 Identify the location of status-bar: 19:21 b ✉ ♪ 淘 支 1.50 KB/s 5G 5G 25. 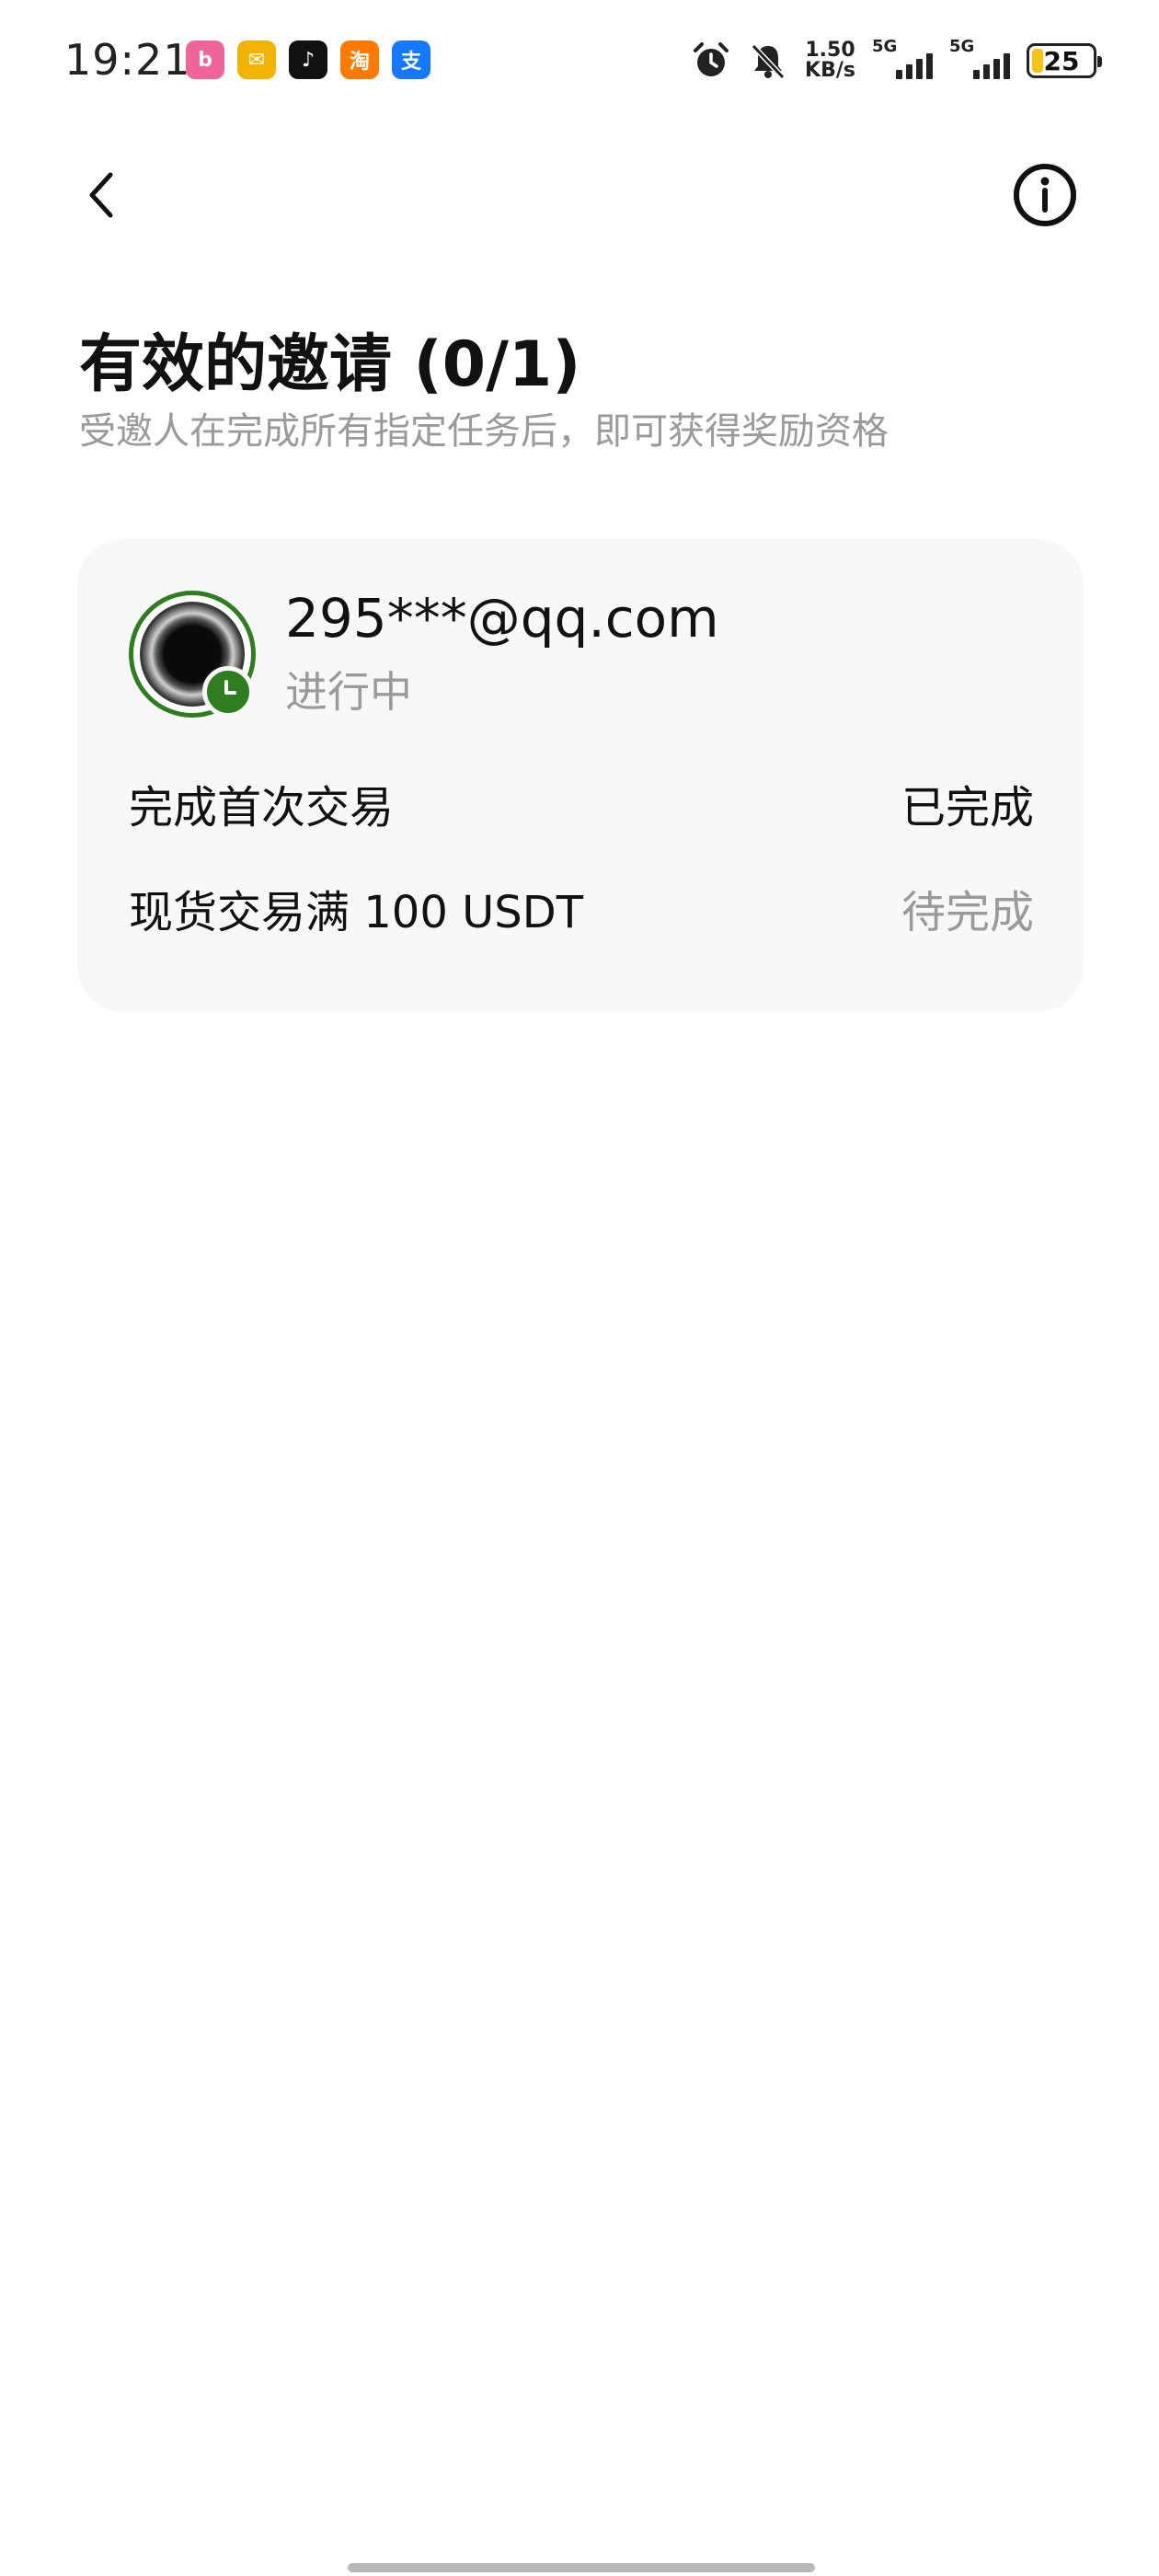
(579, 64).